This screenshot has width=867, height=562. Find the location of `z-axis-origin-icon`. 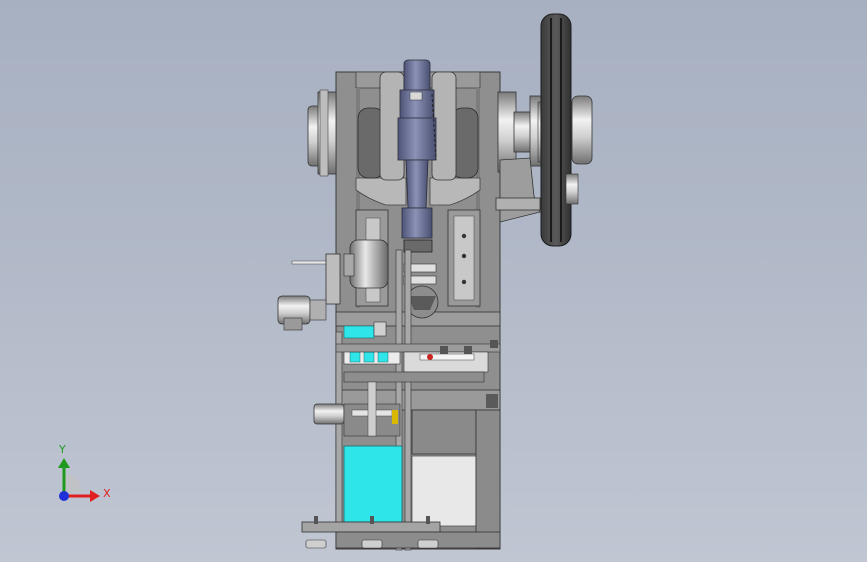

z-axis-origin-icon is located at coordinates (64, 496).